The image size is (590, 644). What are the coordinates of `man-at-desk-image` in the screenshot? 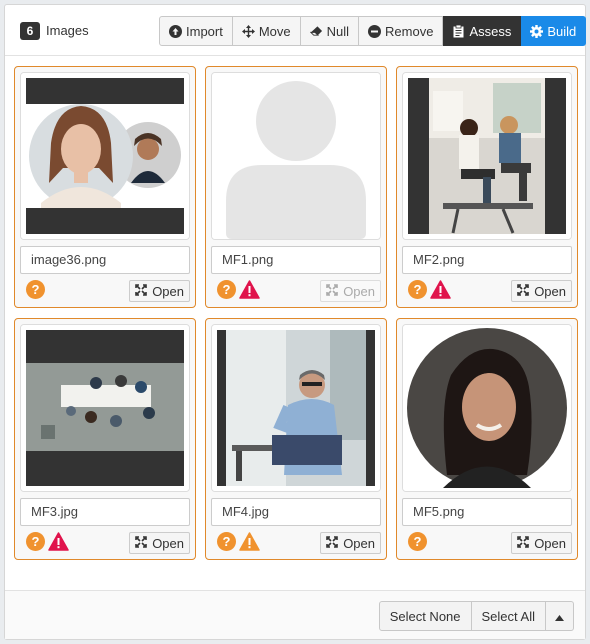 It's located at (296, 408).